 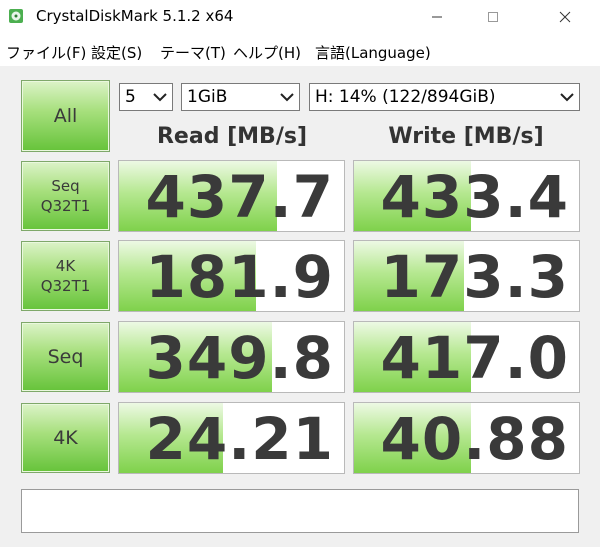 I want to click on minimize-icon, so click(x=437, y=17).